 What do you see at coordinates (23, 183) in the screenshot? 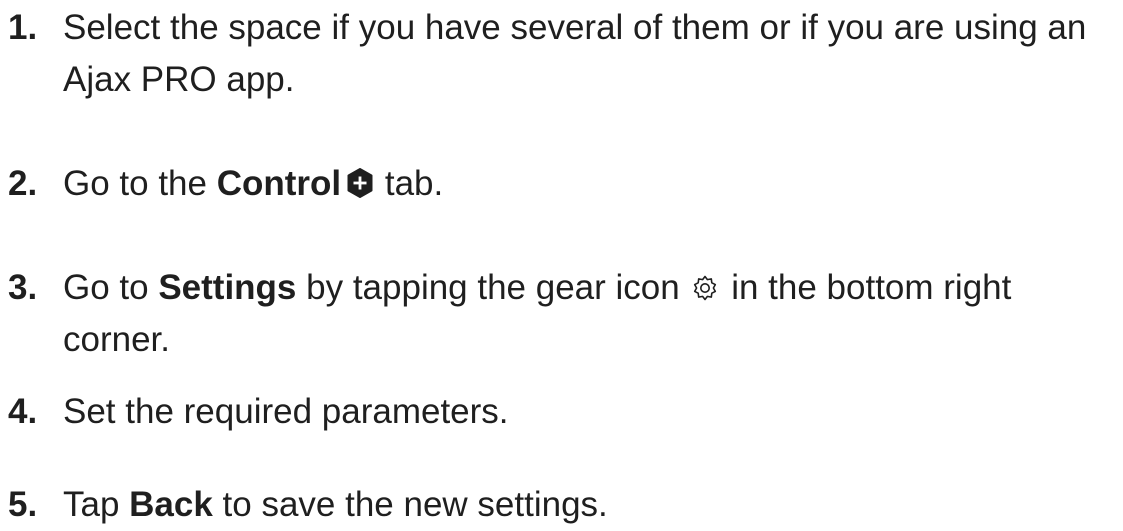
I see `step-number: 2.` at bounding box center [23, 183].